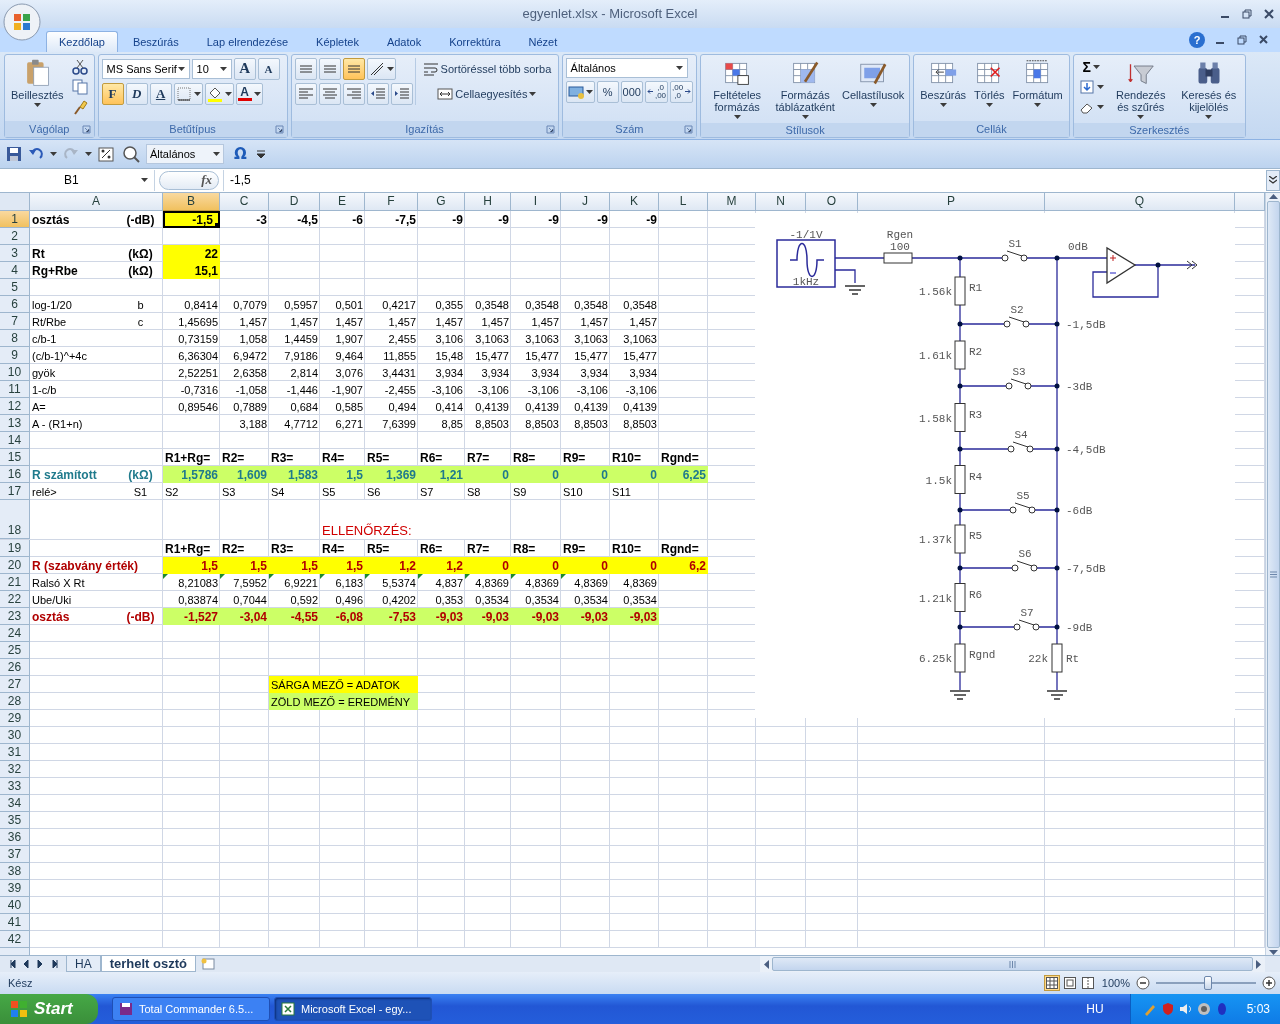  What do you see at coordinates (1108, 1009) in the screenshot?
I see `language-indicator: HU` at bounding box center [1108, 1009].